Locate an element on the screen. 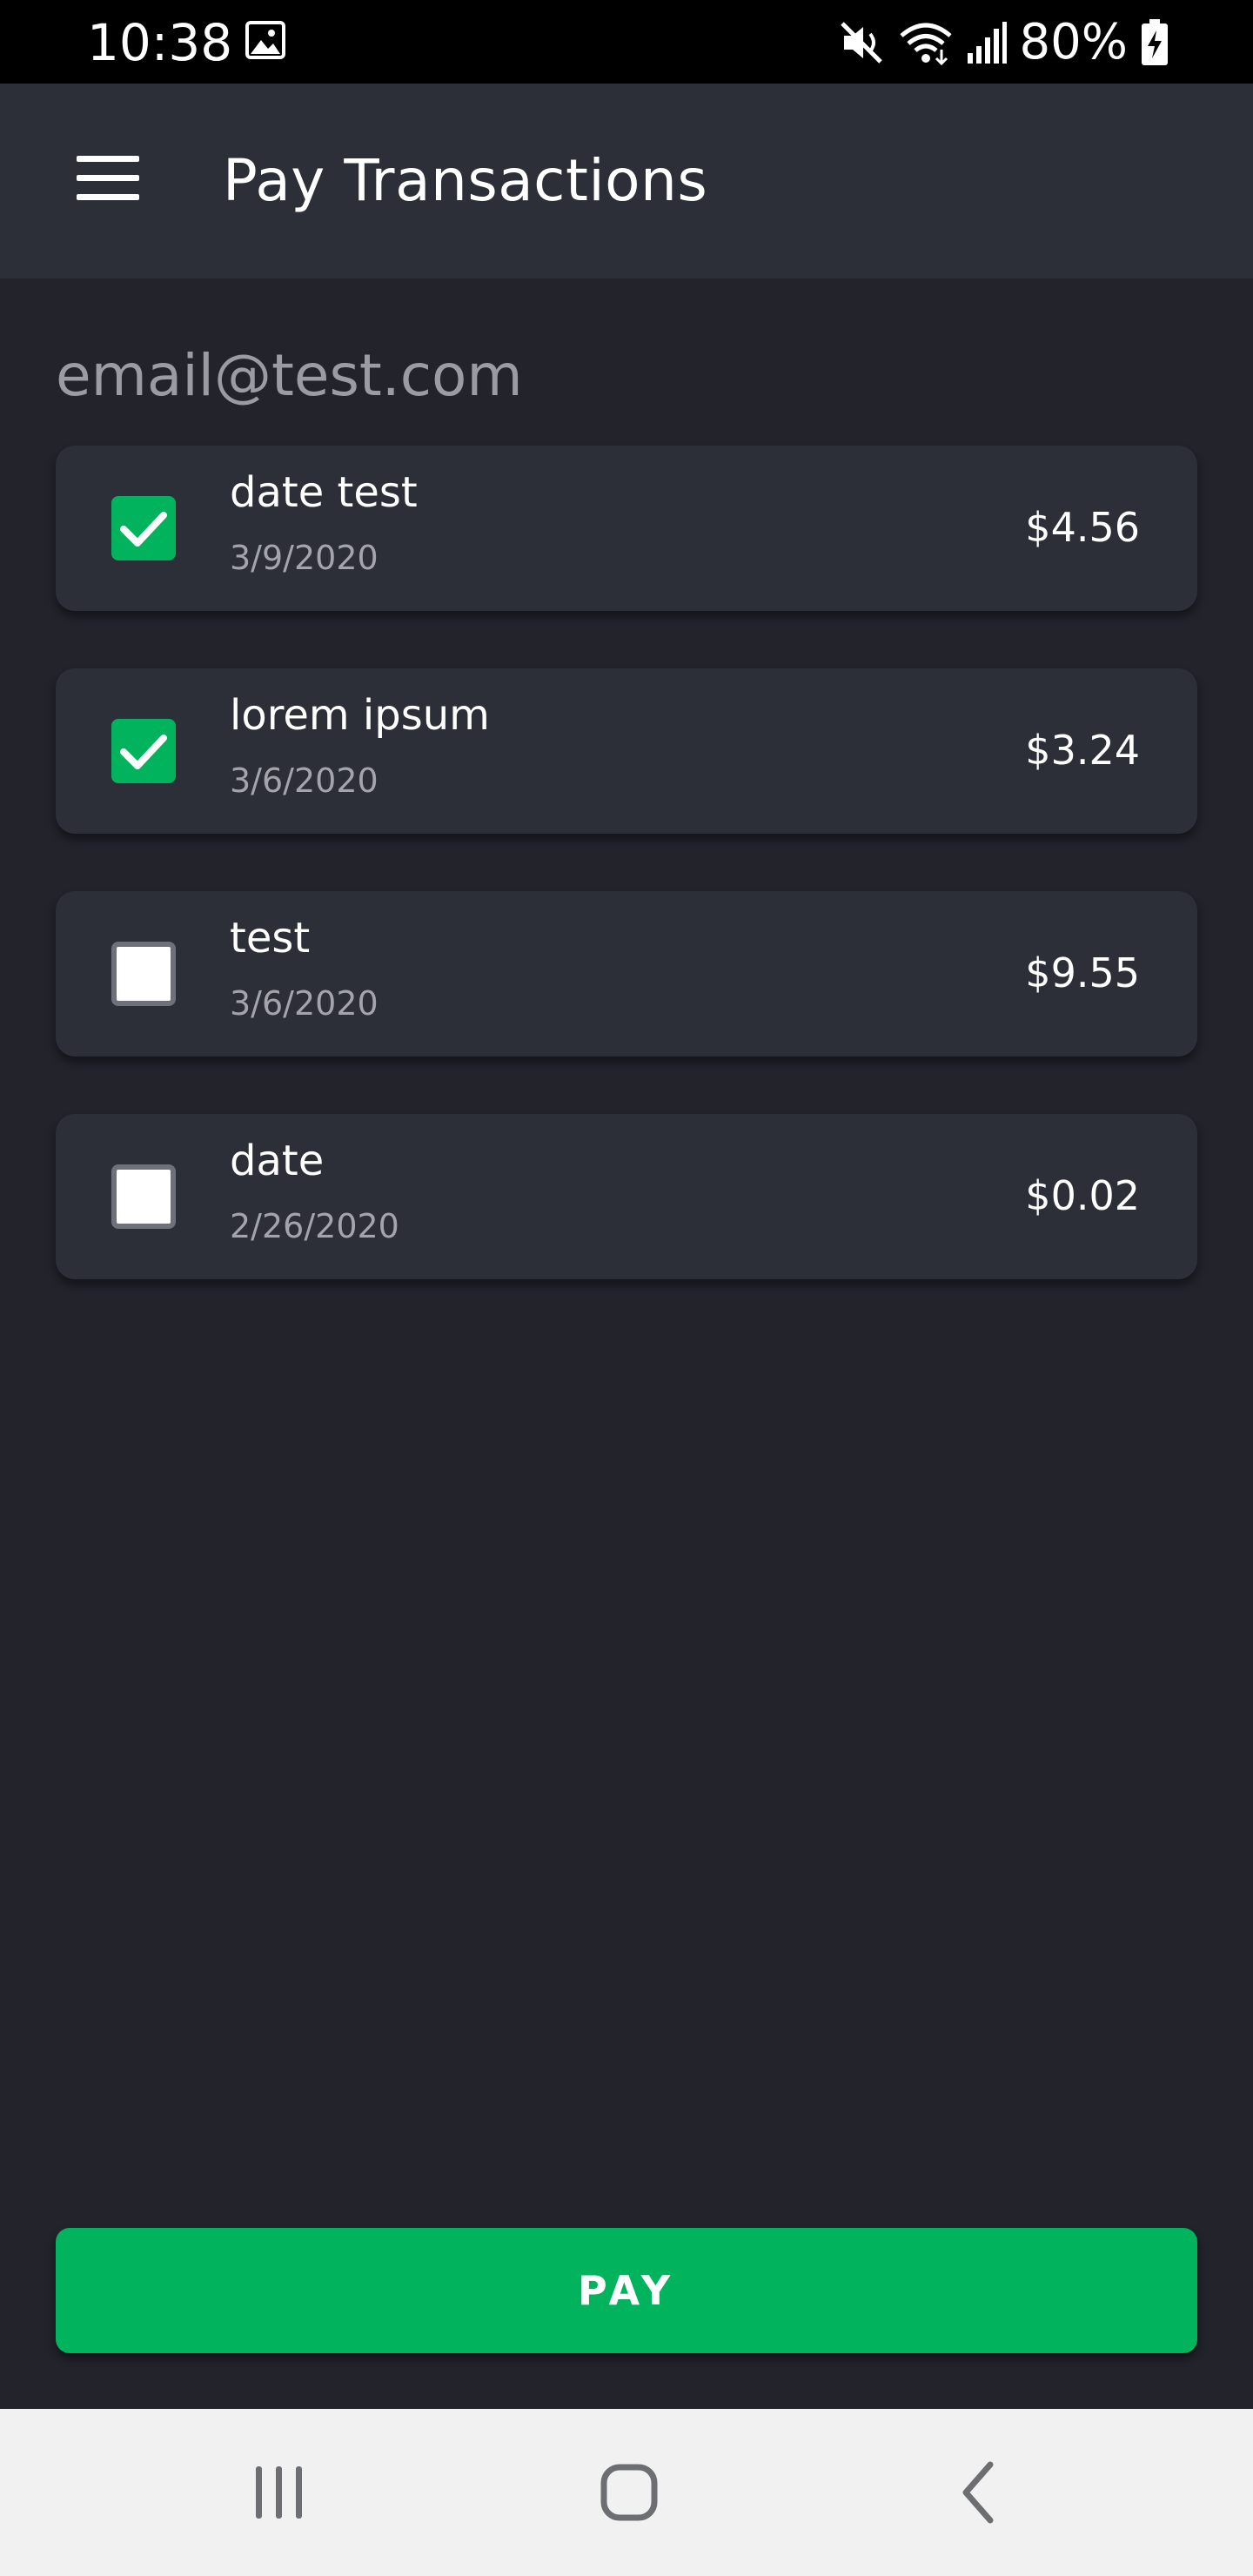 The width and height of the screenshot is (1253, 2576). status-bar: 10:38 80% is located at coordinates (626, 42).